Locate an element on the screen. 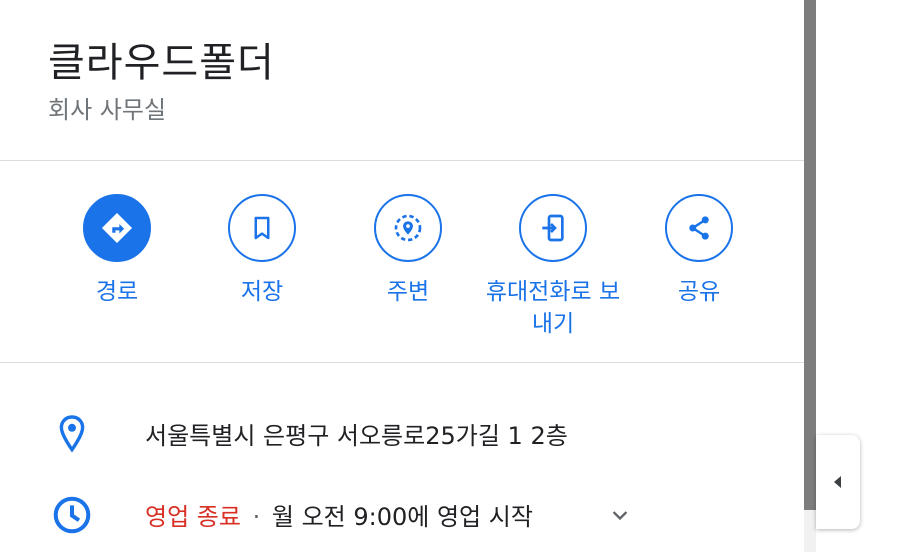  location-pin-icon is located at coordinates (72, 434).